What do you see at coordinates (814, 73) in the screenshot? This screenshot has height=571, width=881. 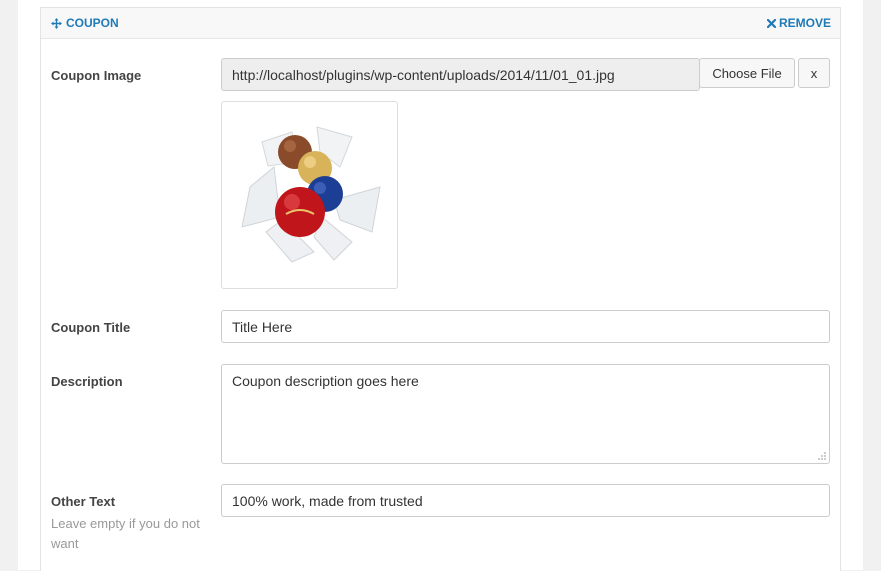 I see `clear-image-button: x` at bounding box center [814, 73].